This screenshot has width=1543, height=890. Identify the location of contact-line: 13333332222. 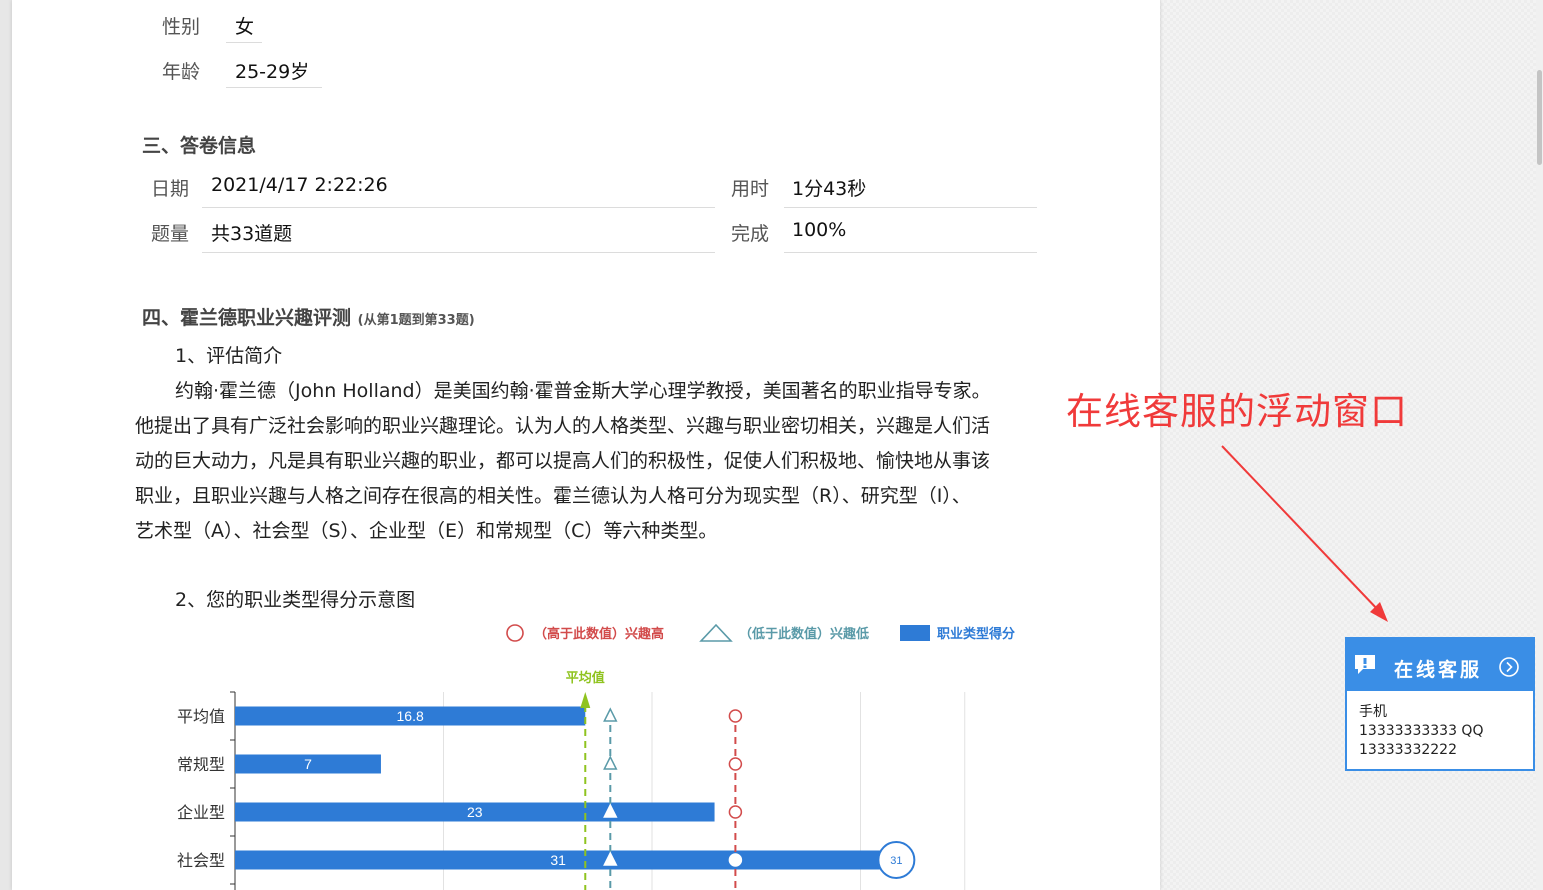
(1408, 750).